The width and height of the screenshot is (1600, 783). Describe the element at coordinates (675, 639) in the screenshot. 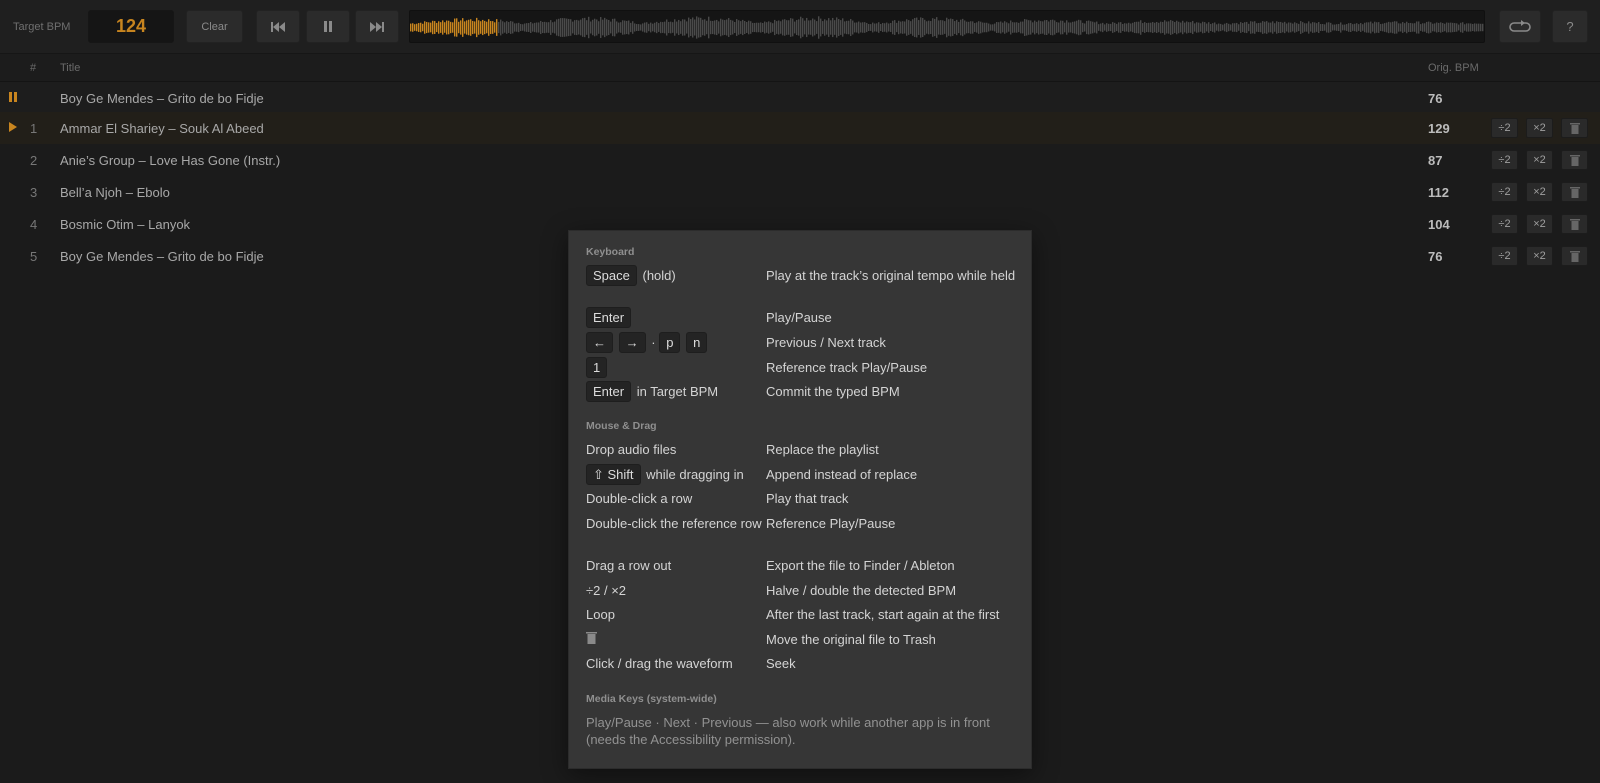

I see `mouse-key-trash` at that location.